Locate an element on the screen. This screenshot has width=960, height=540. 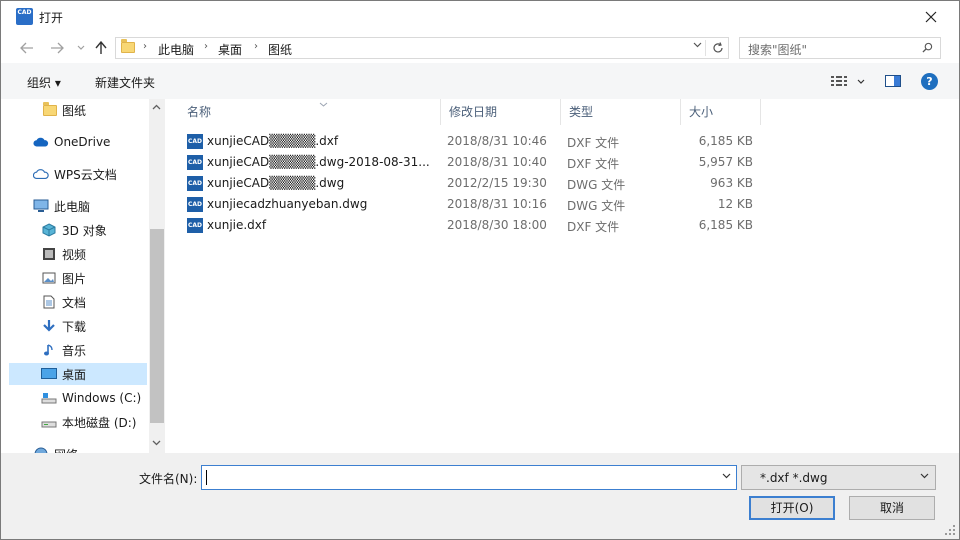
new-folder-button: 新建文件夹 is located at coordinates (125, 82).